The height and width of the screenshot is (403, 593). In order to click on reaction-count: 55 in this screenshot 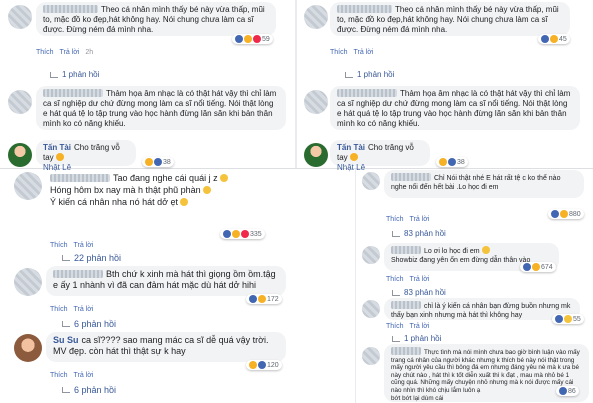, I will do `click(577, 319)`.